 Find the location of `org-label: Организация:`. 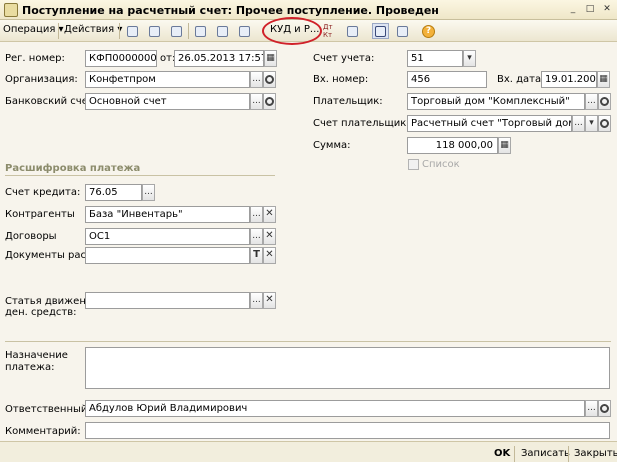

org-label: Организация: is located at coordinates (41, 79).